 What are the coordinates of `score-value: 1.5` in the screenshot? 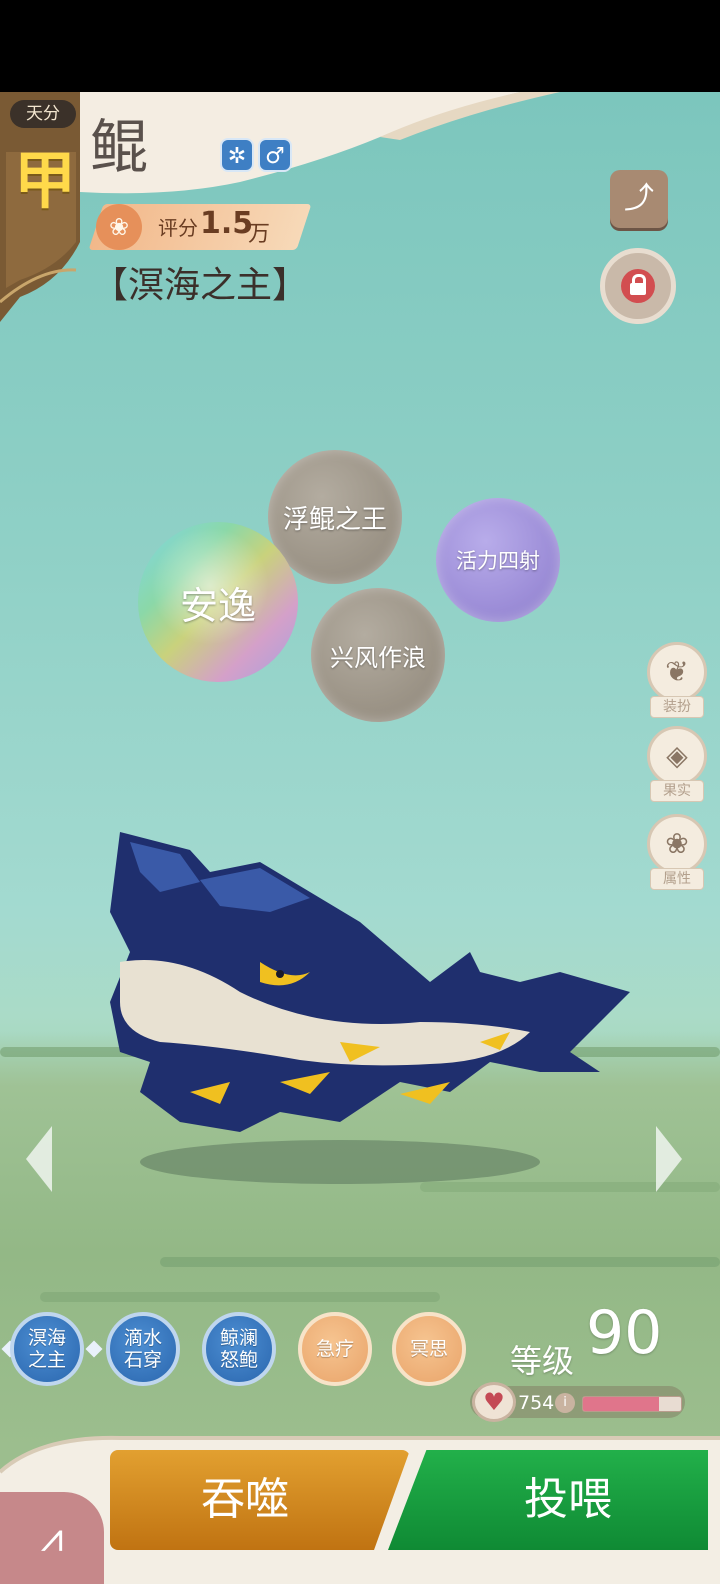 It's located at (227, 223).